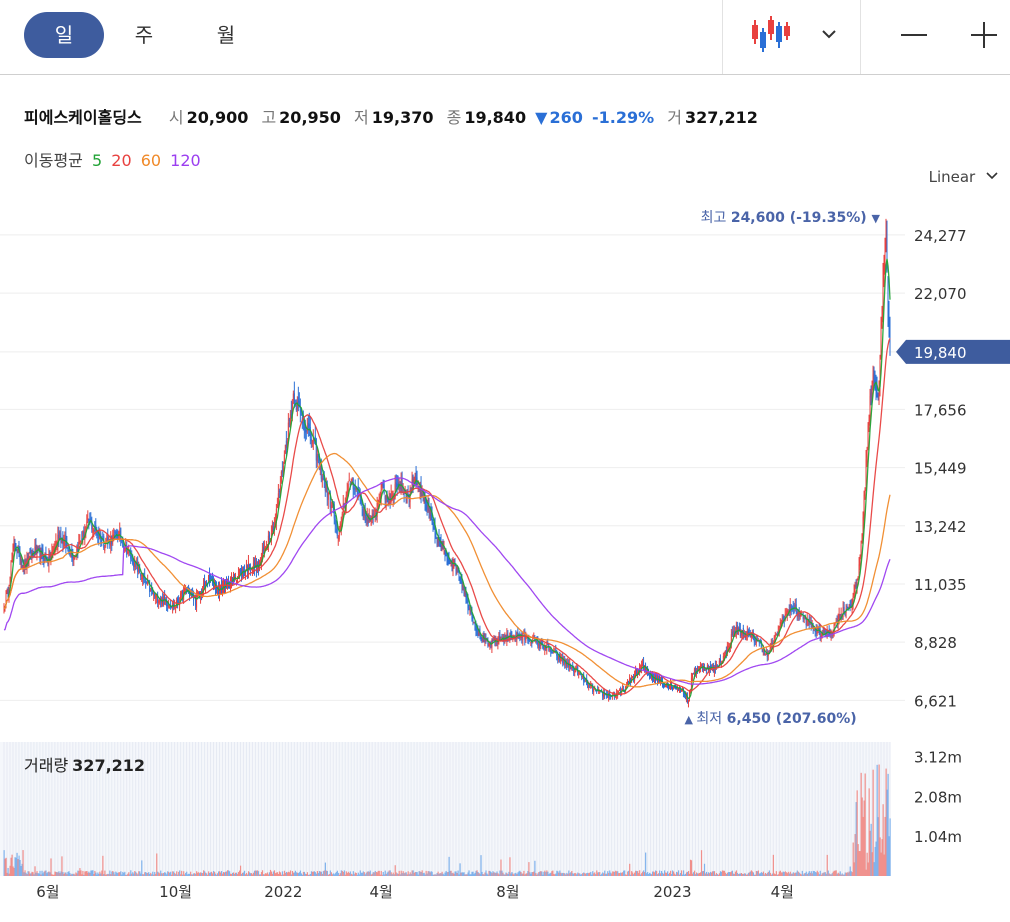  Describe the element at coordinates (185, 160) in the screenshot. I see `ma-120-label: 120` at that location.